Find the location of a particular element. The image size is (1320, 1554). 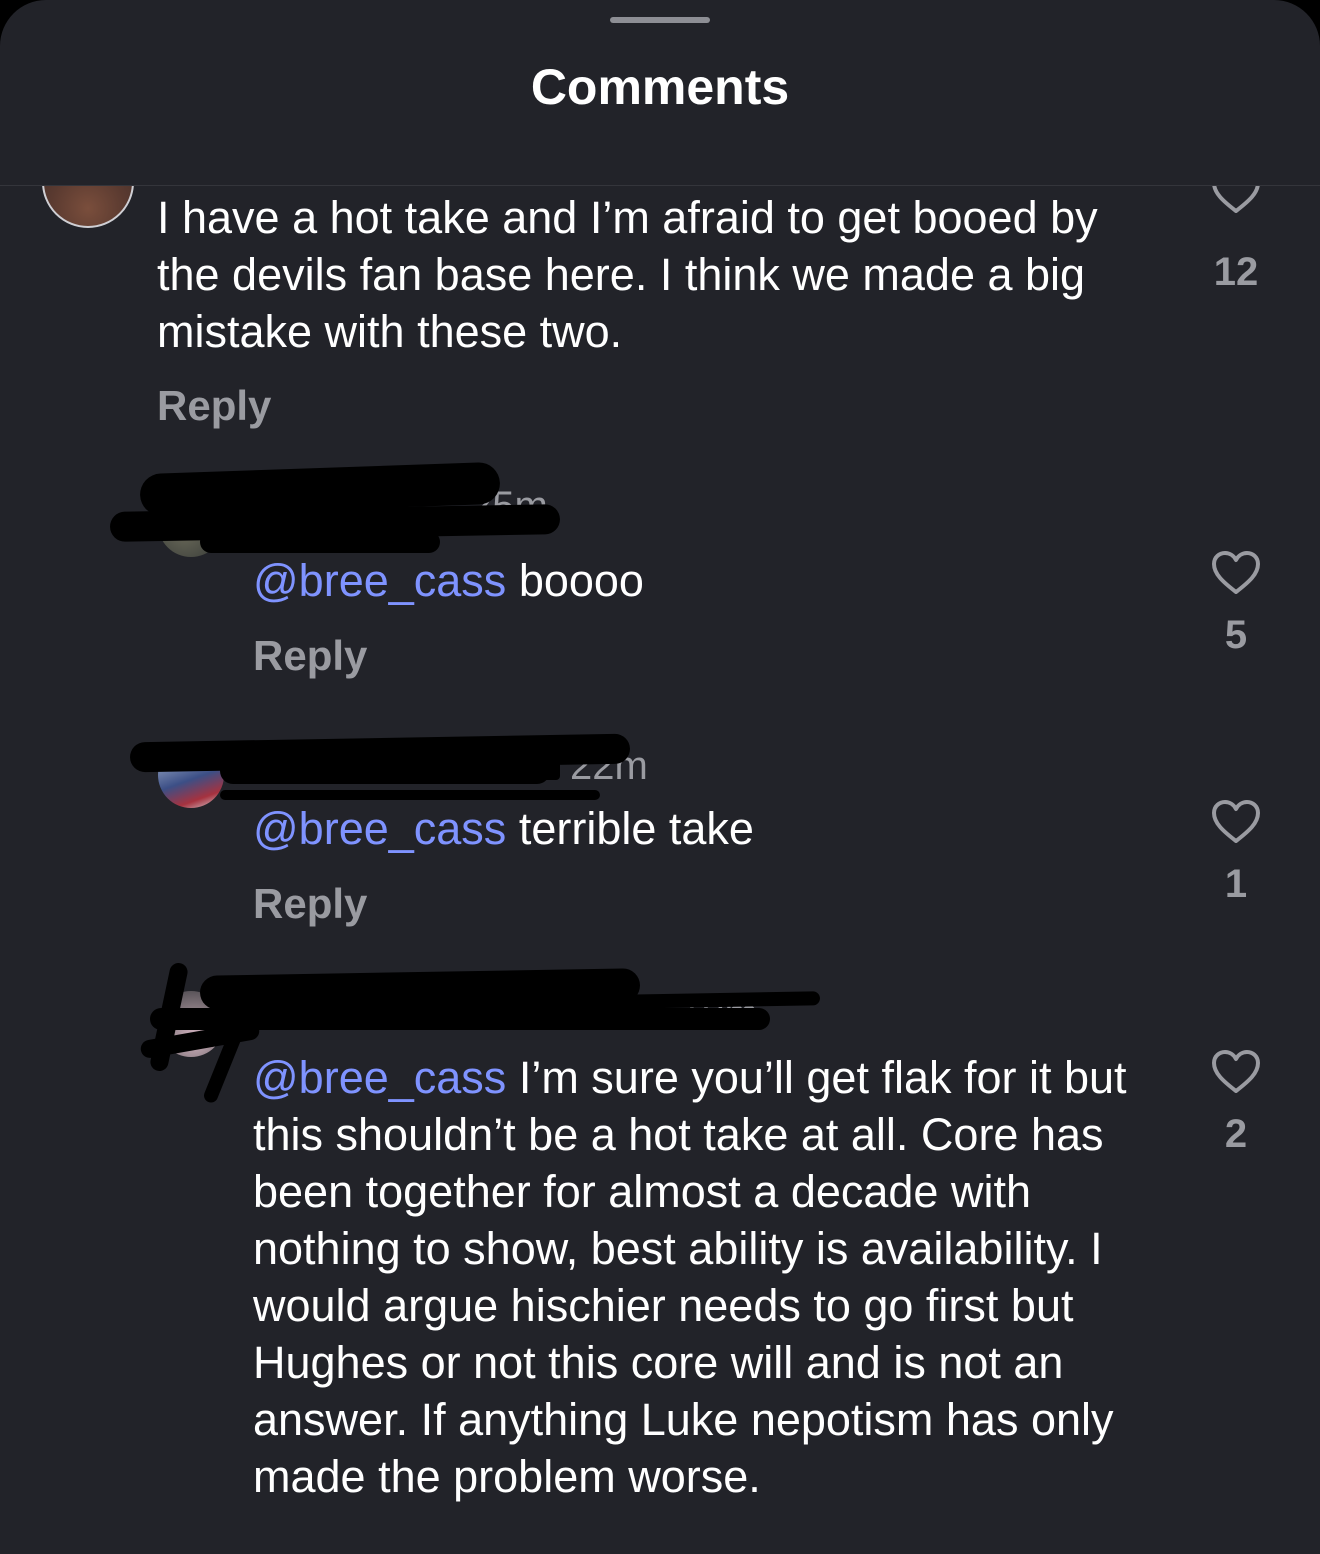

like-count: 12 is located at coordinates (1236, 272).